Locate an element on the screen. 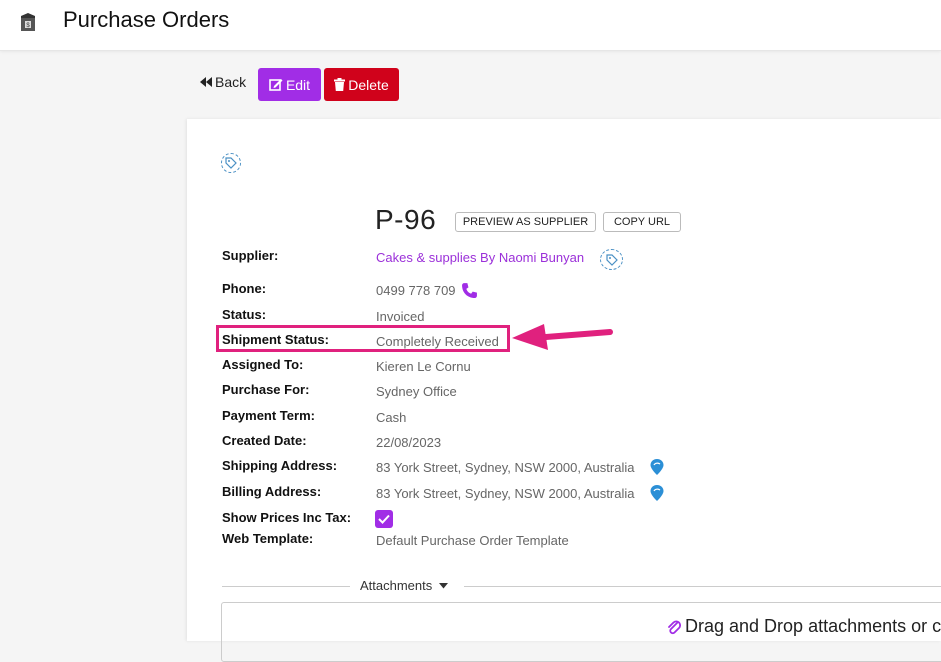 This screenshot has width=941, height=662. annotation-arrow-icon is located at coordinates (562, 337).